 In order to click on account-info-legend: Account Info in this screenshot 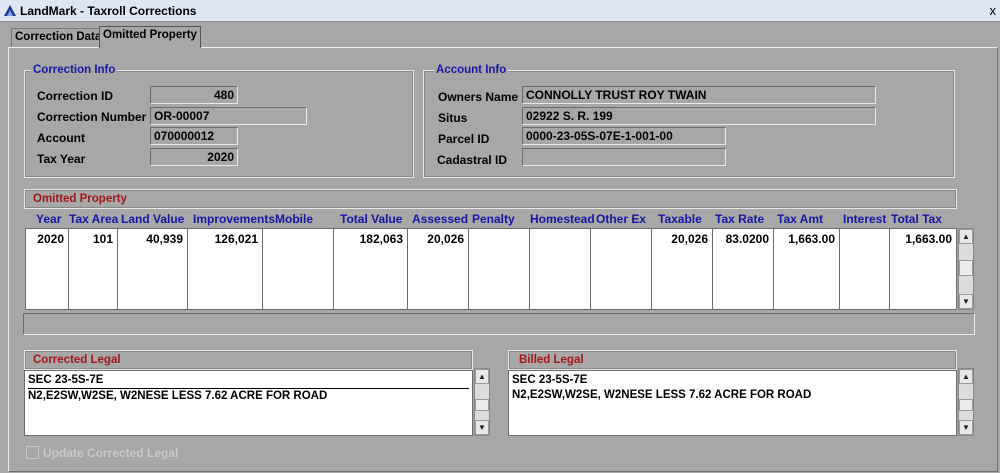, I will do `click(471, 70)`.